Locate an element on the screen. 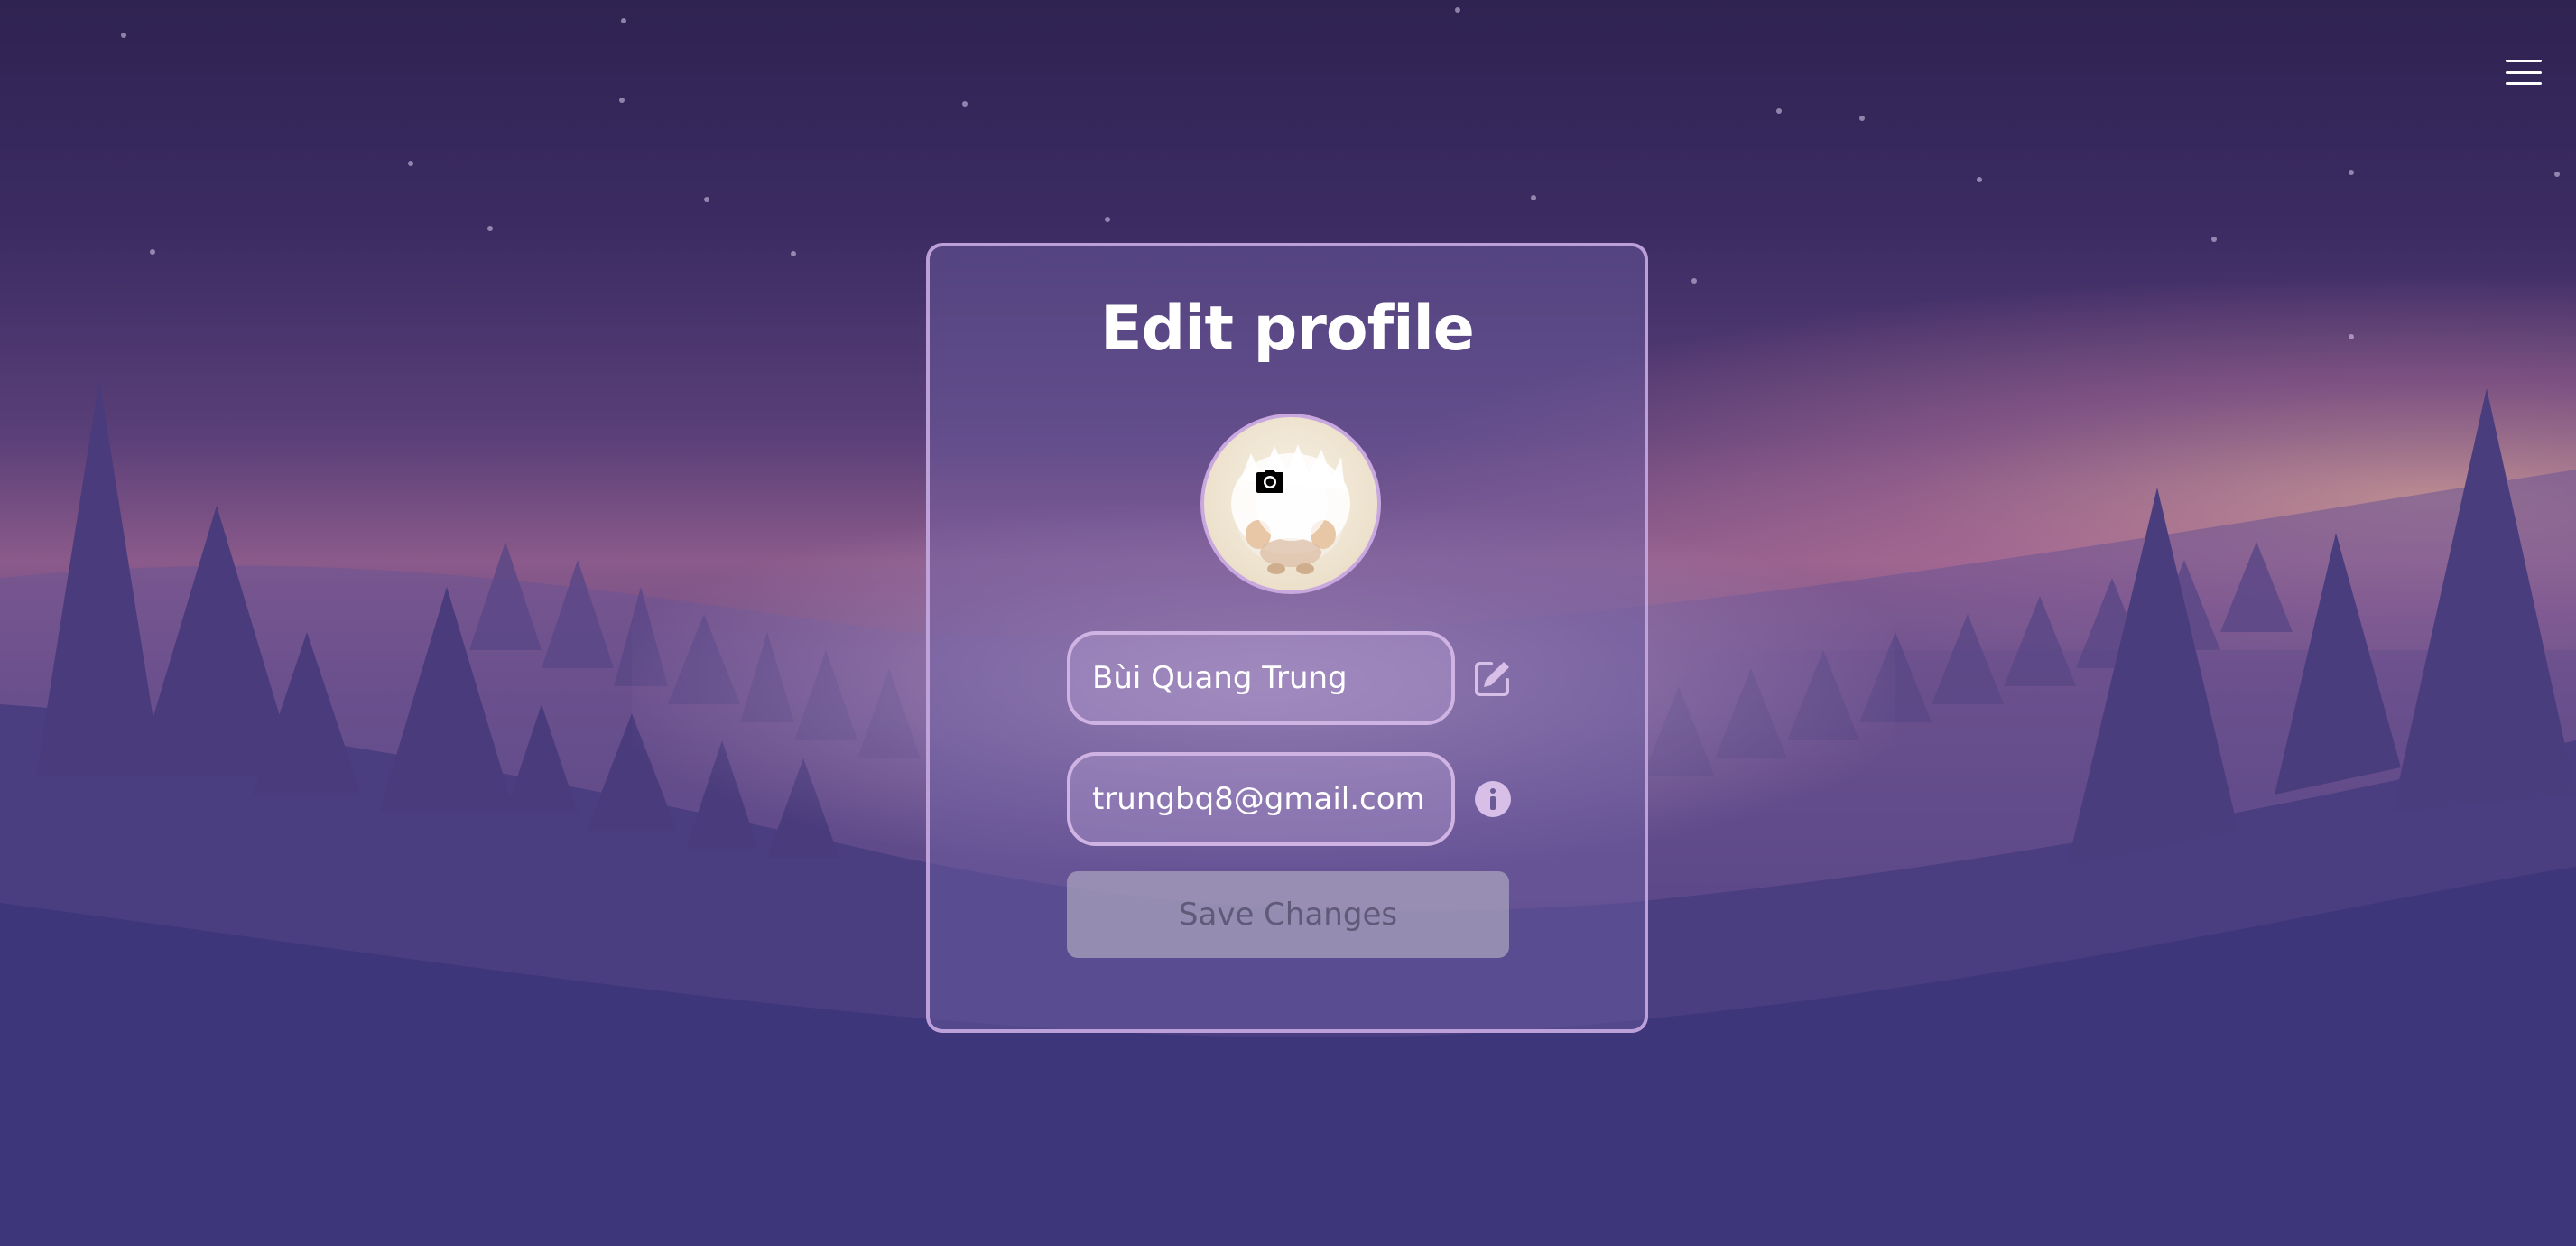 The image size is (2576, 1246). save-changes-button: Save Changes is located at coordinates (1288, 914).